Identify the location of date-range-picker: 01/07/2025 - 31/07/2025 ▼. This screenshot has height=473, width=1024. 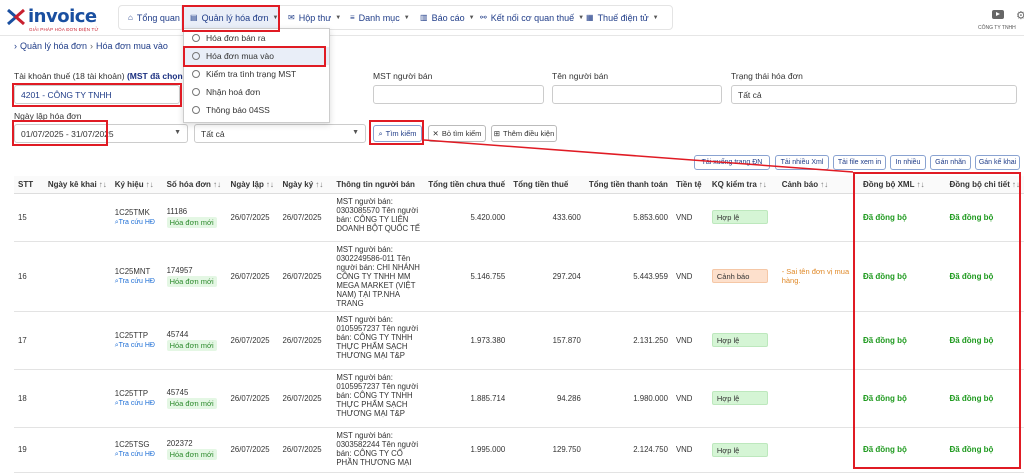
(101, 133).